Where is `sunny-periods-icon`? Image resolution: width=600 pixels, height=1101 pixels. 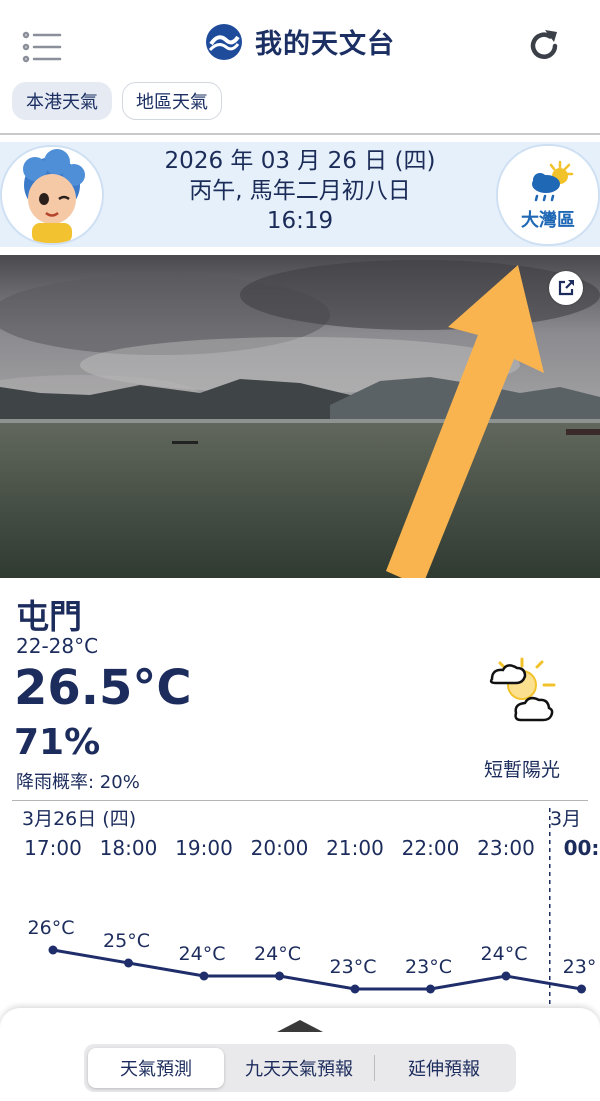
sunny-periods-icon is located at coordinates (522, 689).